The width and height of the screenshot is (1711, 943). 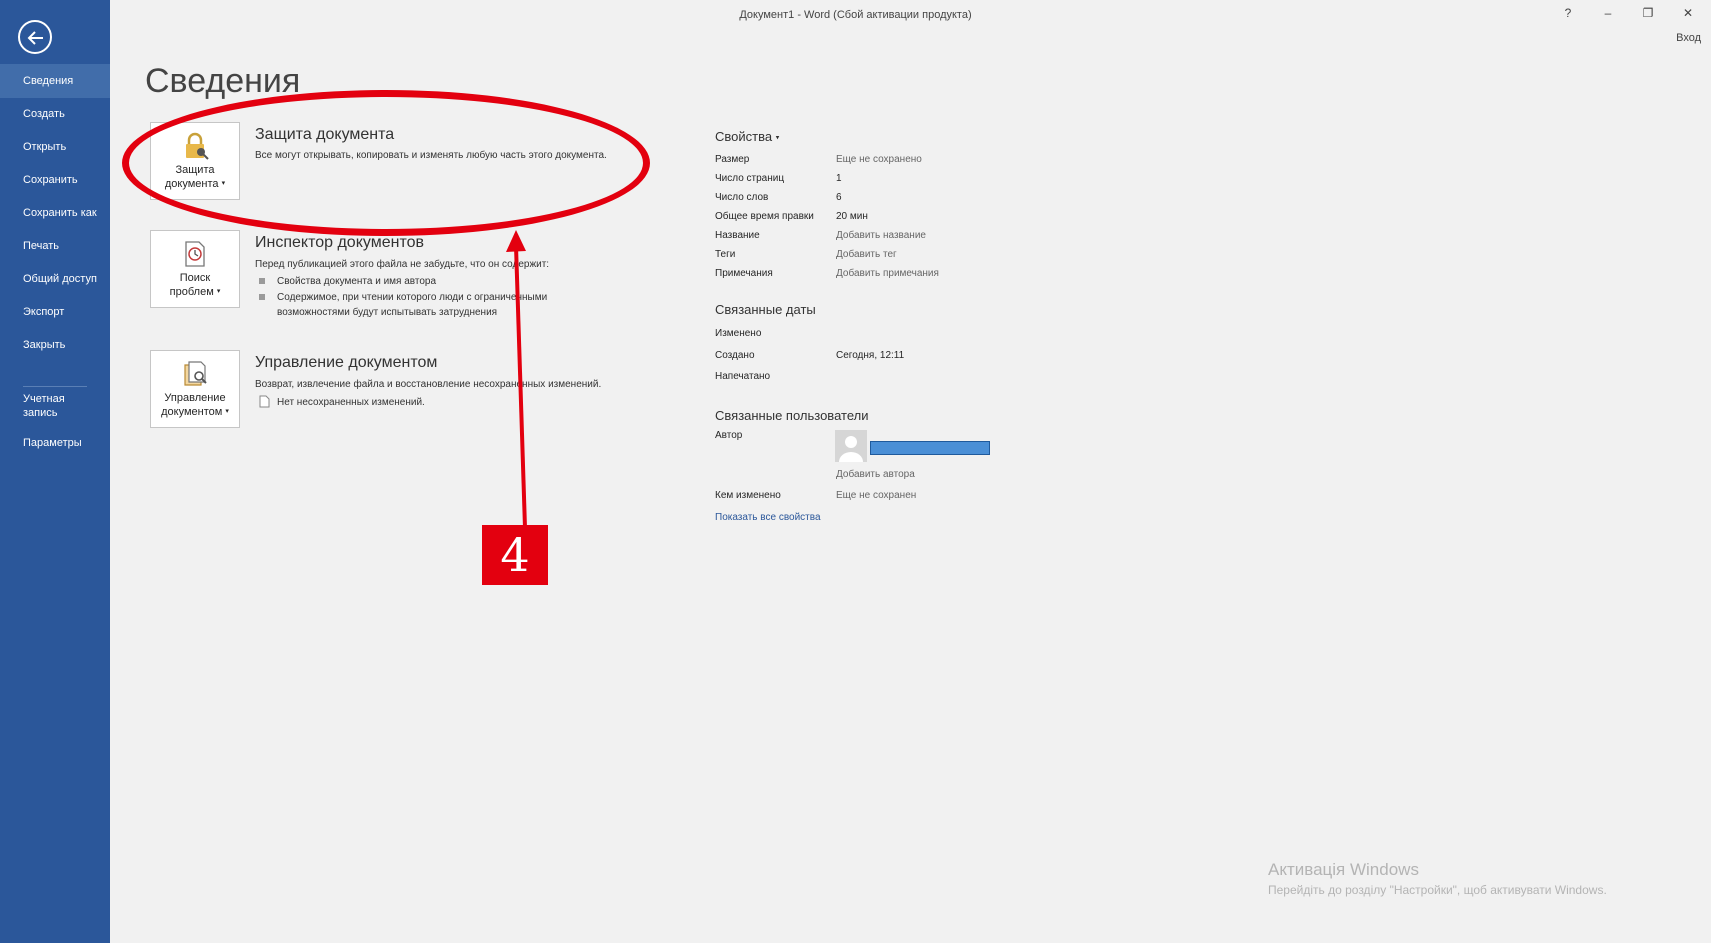 I want to click on document-icon, so click(x=264, y=401).